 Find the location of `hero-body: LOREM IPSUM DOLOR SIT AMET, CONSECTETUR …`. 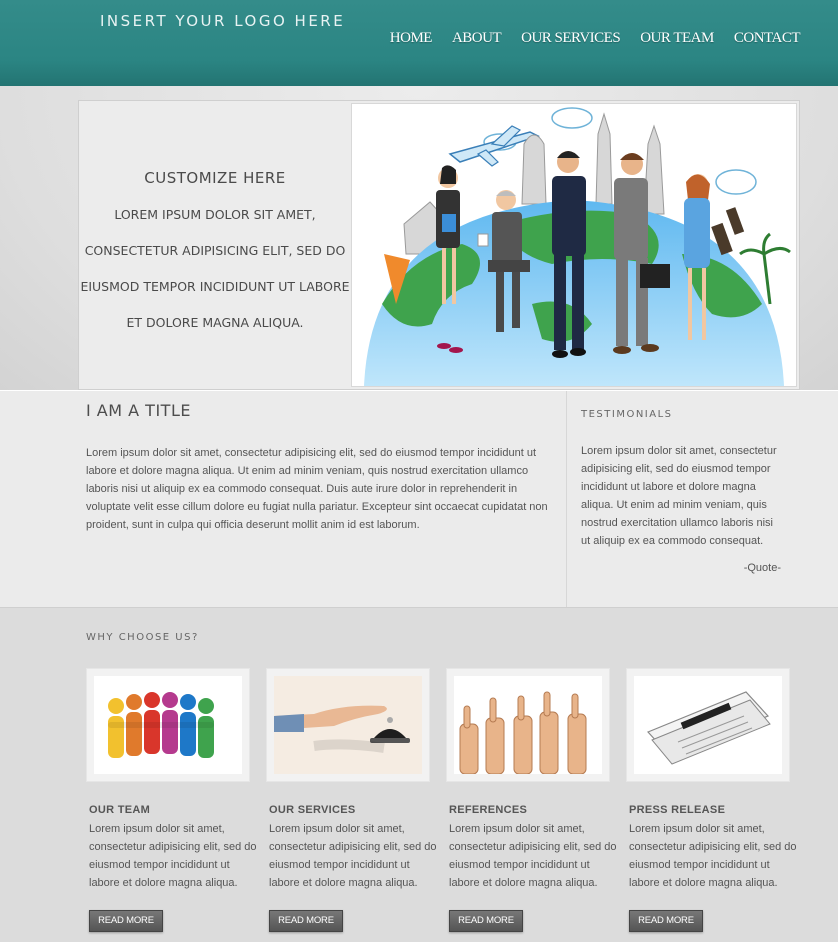

hero-body: LOREM IPSUM DOLOR SIT AMET, CONSECTETUR … is located at coordinates (215, 268).